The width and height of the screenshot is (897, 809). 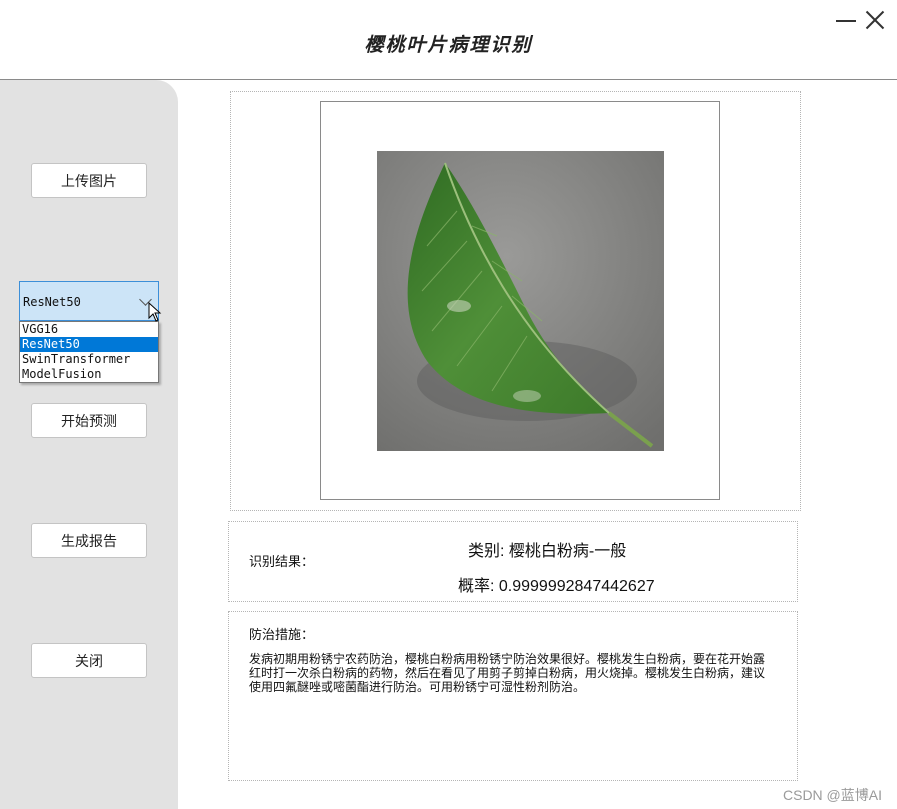 I want to click on result-label: 识别结果：, so click(x=282, y=562).